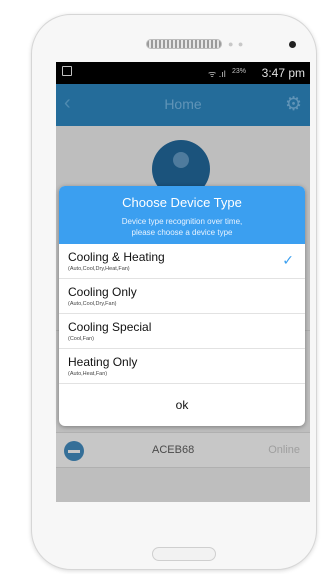 This screenshot has width=334, height=574. I want to click on speaker-grille, so click(184, 44).